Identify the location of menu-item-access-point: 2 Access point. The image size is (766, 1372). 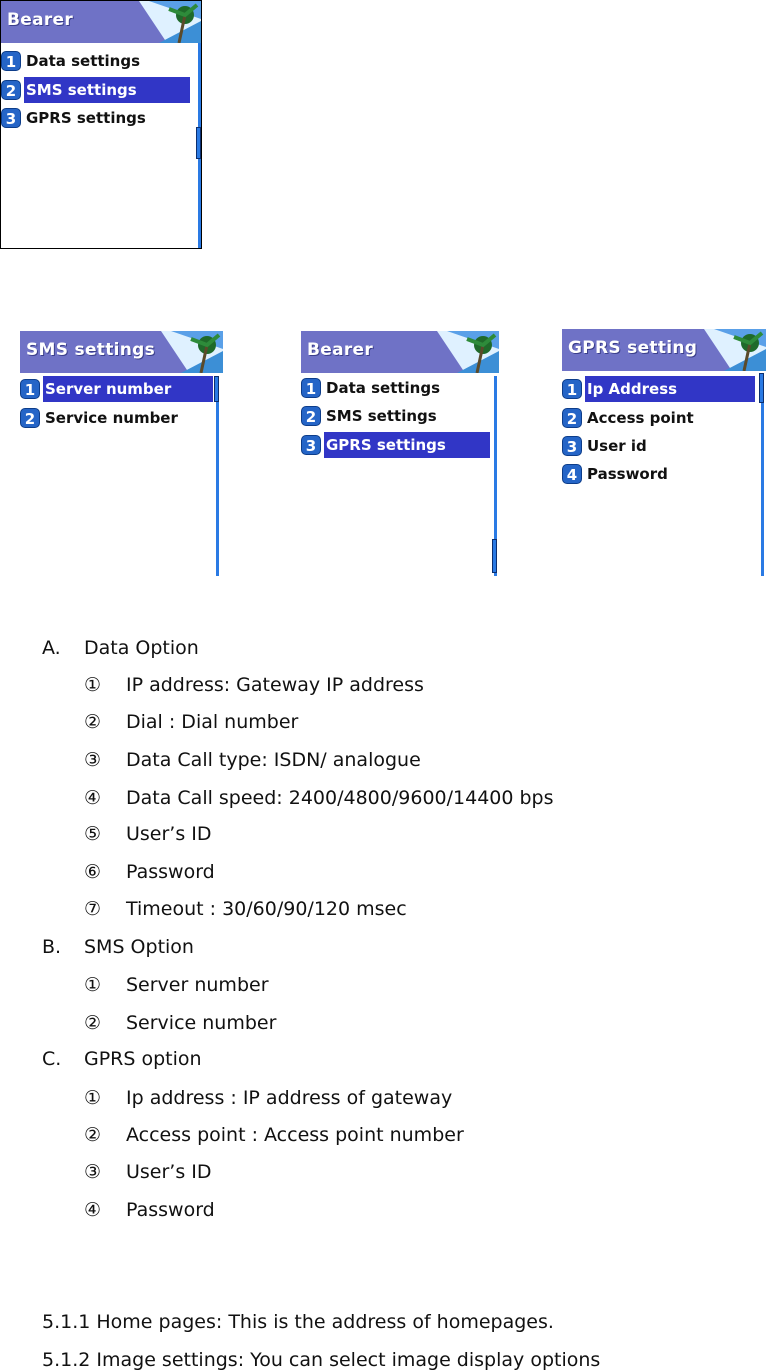
(630, 418).